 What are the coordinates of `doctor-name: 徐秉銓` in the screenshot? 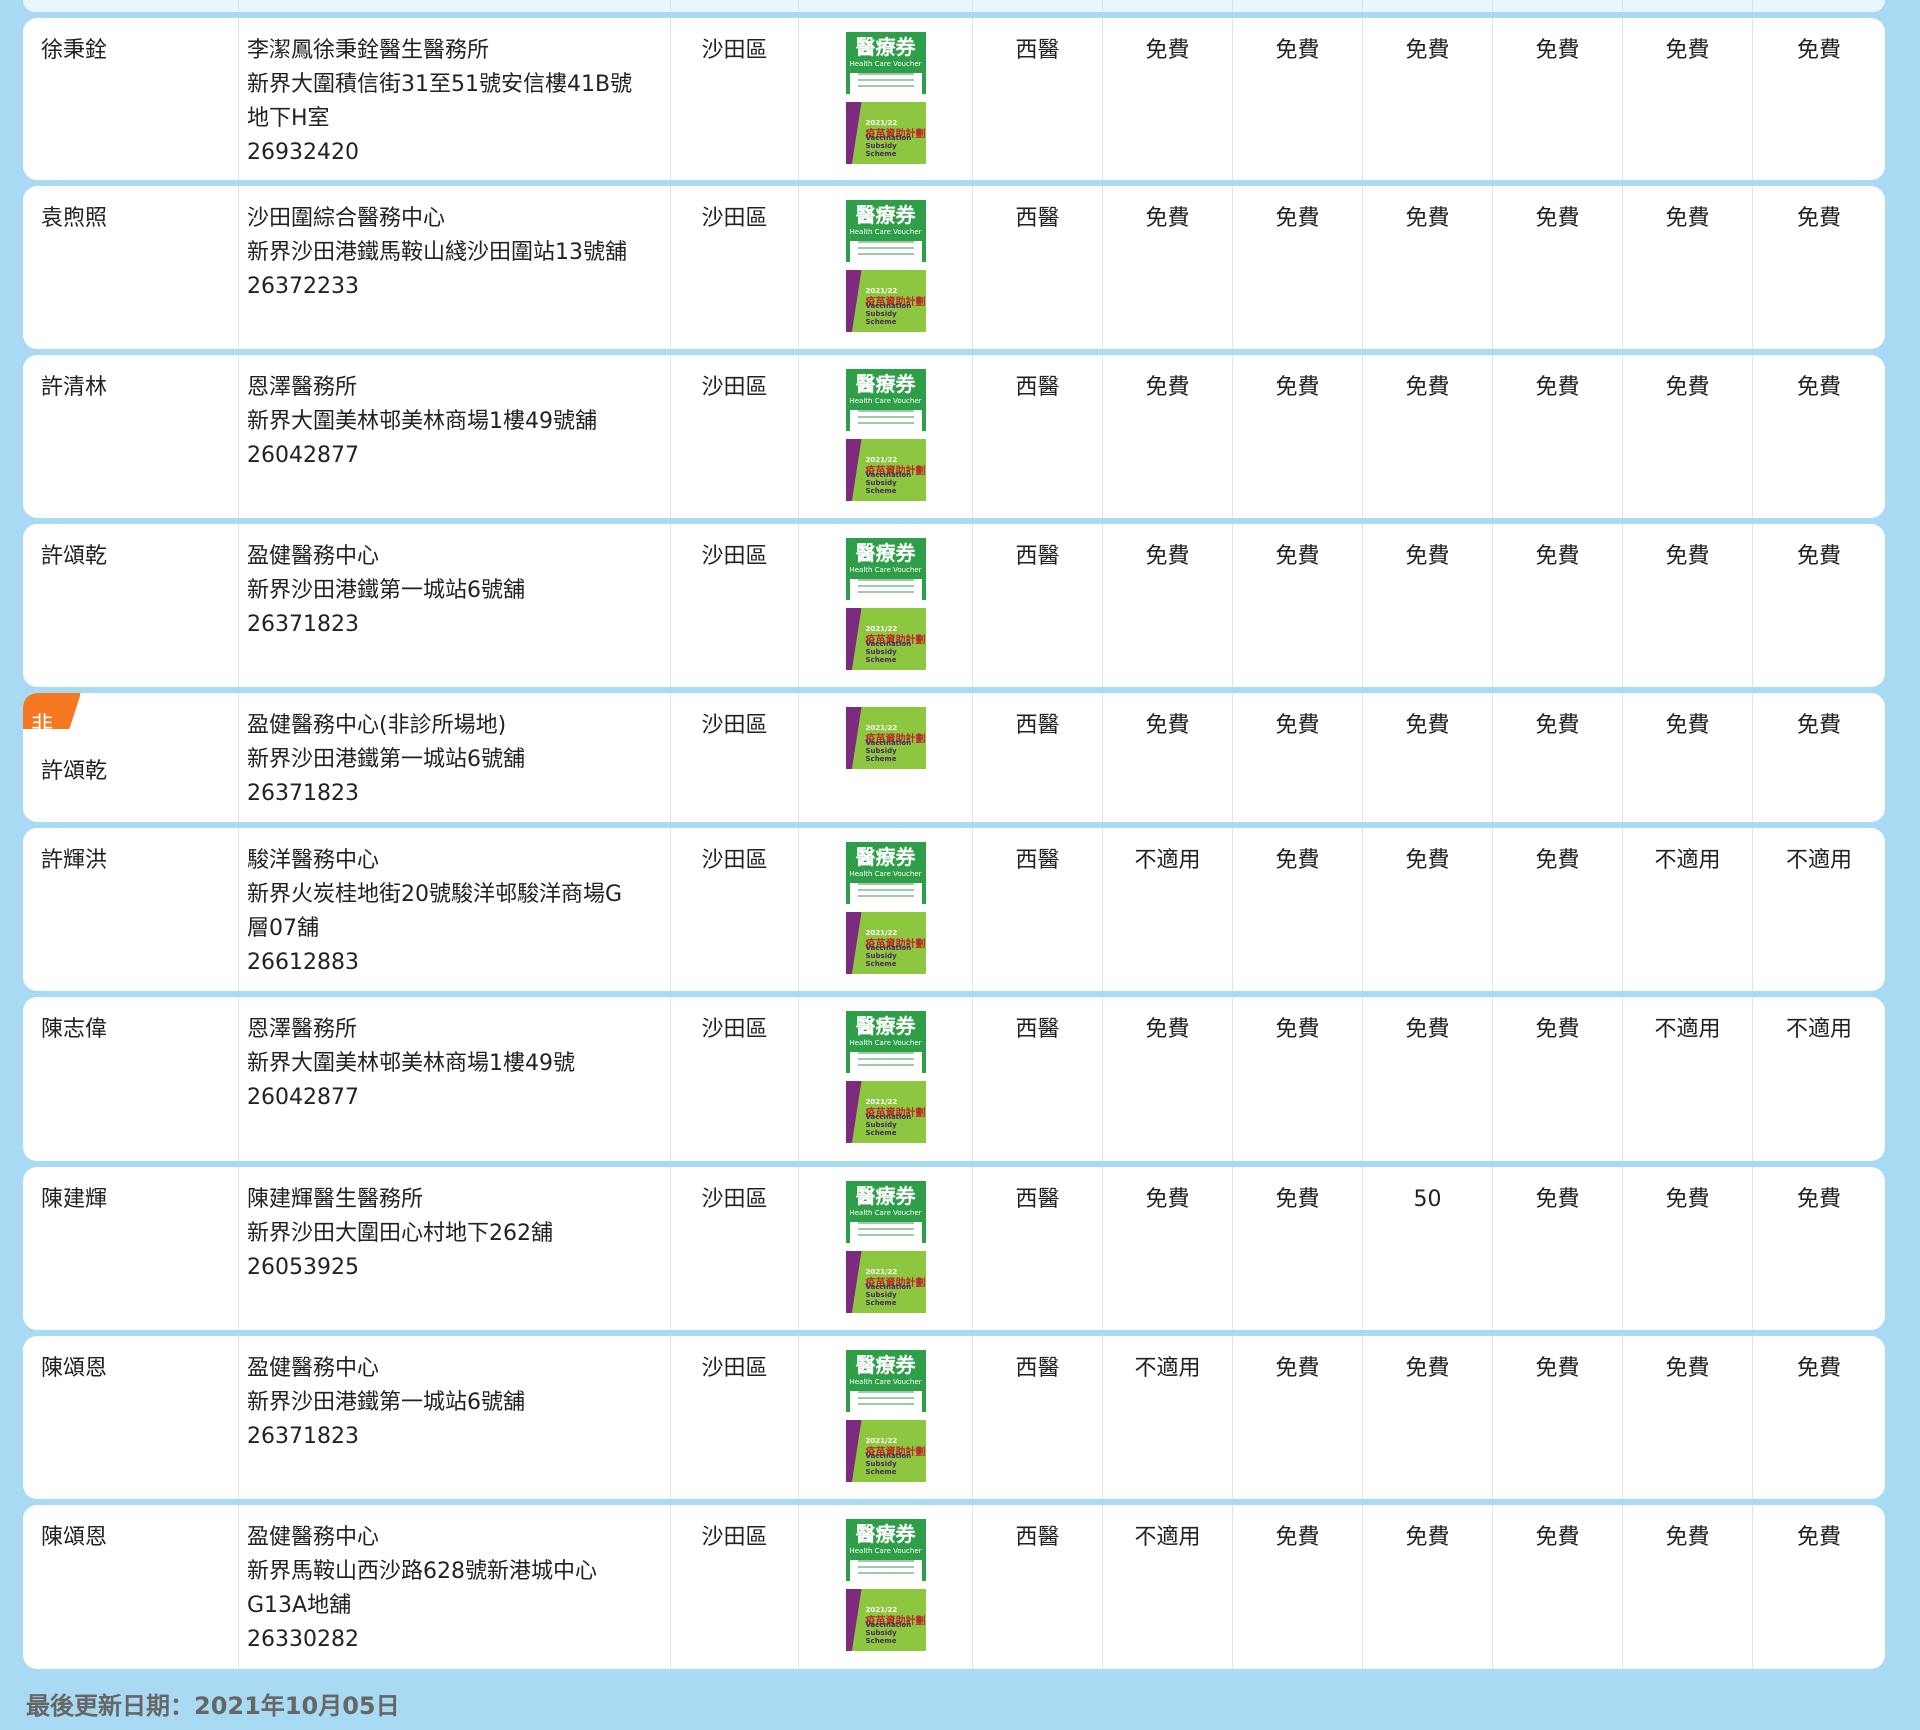 It's located at (131, 99).